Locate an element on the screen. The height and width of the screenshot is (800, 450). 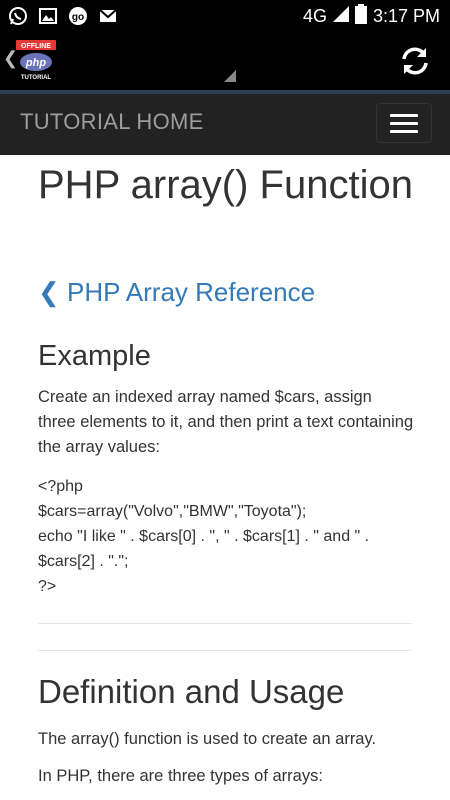
battery-icon is located at coordinates (360, 16).